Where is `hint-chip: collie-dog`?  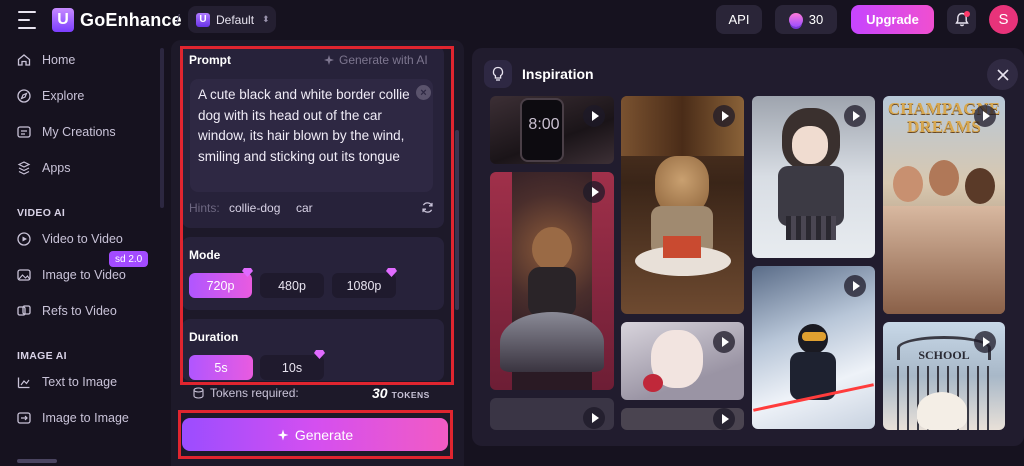 hint-chip: collie-dog is located at coordinates (254, 208).